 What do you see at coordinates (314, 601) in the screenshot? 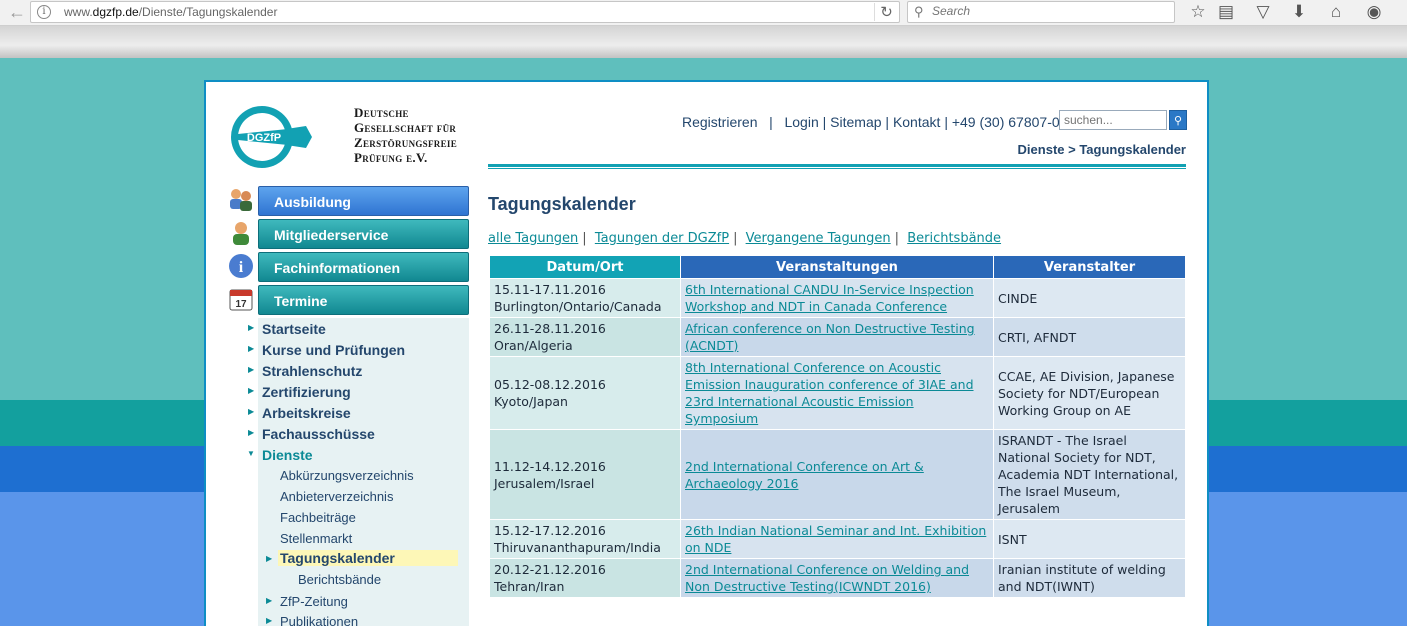
I see `nav-zfp-zeitung: ZfP-Zeitung` at bounding box center [314, 601].